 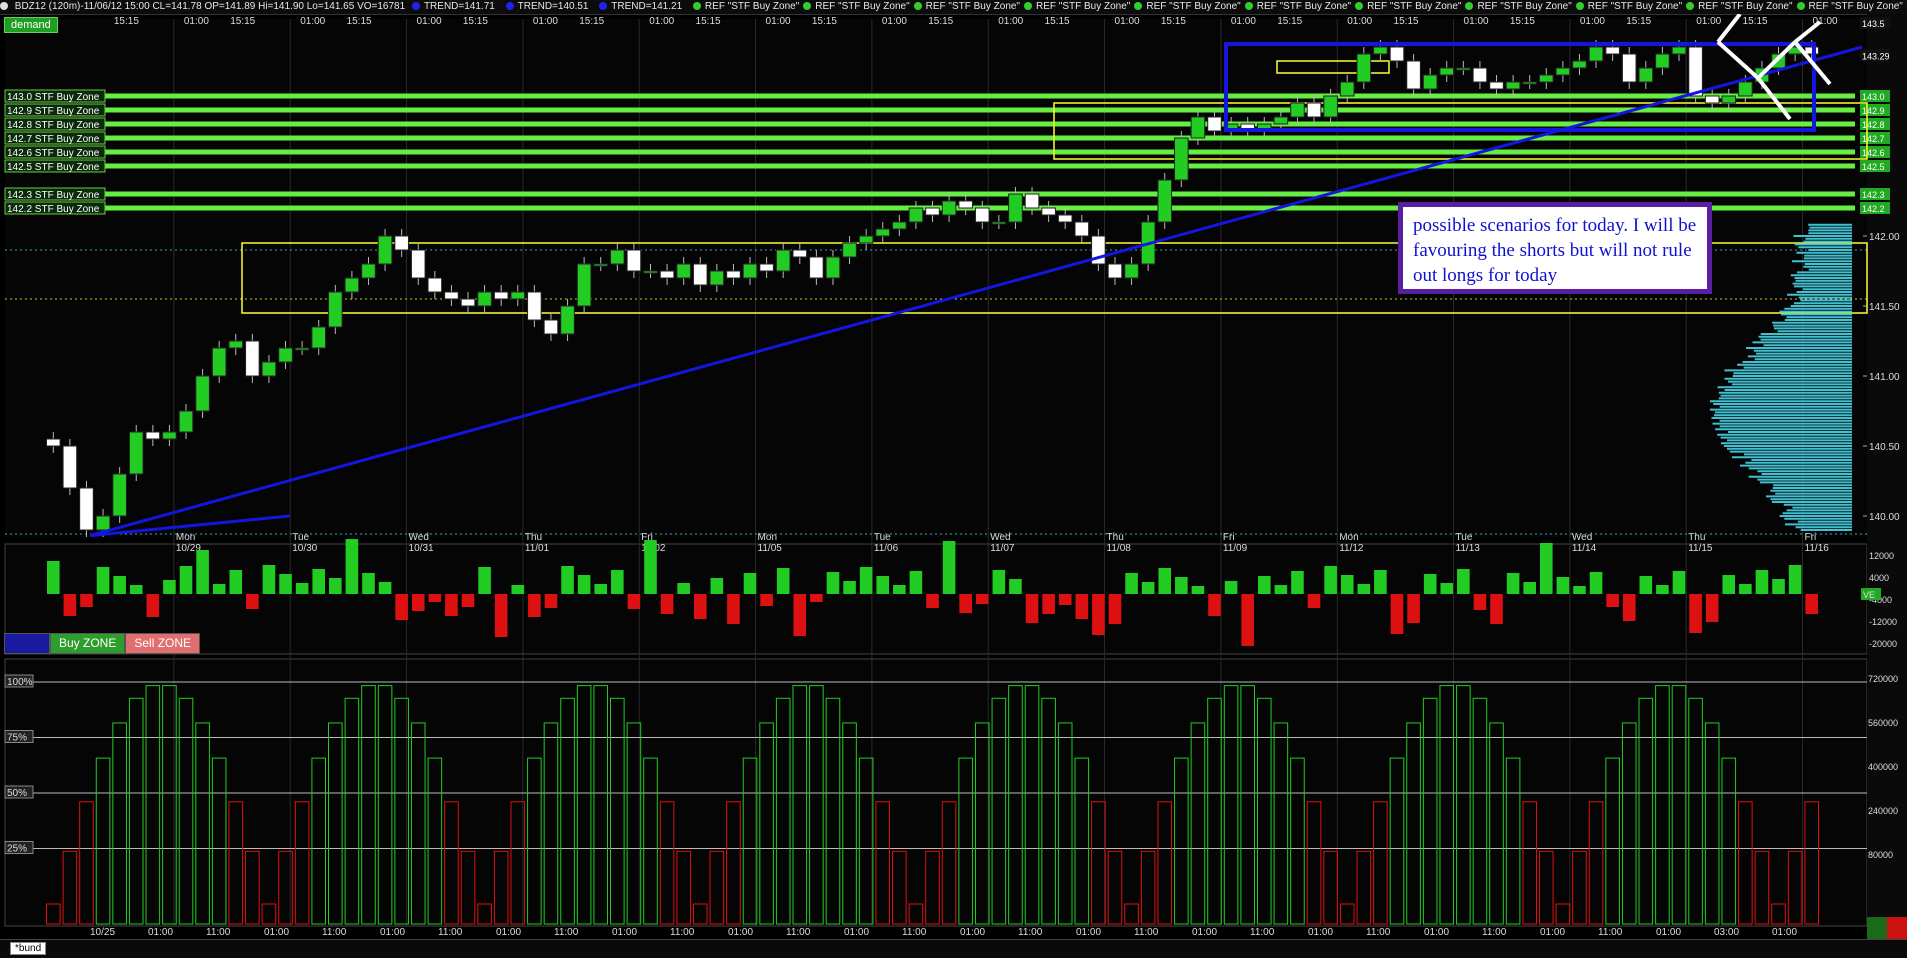 What do you see at coordinates (1873, 153) in the screenshot?
I see `price-marker-label: 142.6` at bounding box center [1873, 153].